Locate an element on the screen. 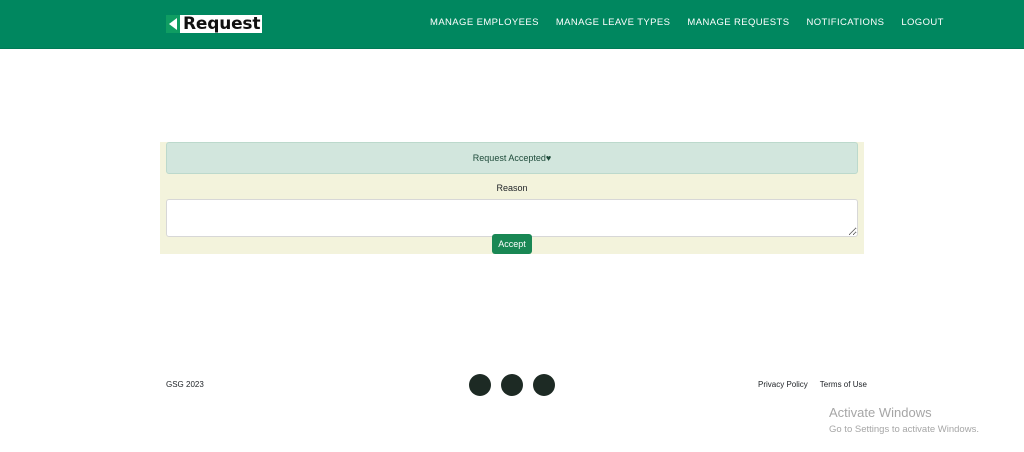  reason-textarea is located at coordinates (512, 218).